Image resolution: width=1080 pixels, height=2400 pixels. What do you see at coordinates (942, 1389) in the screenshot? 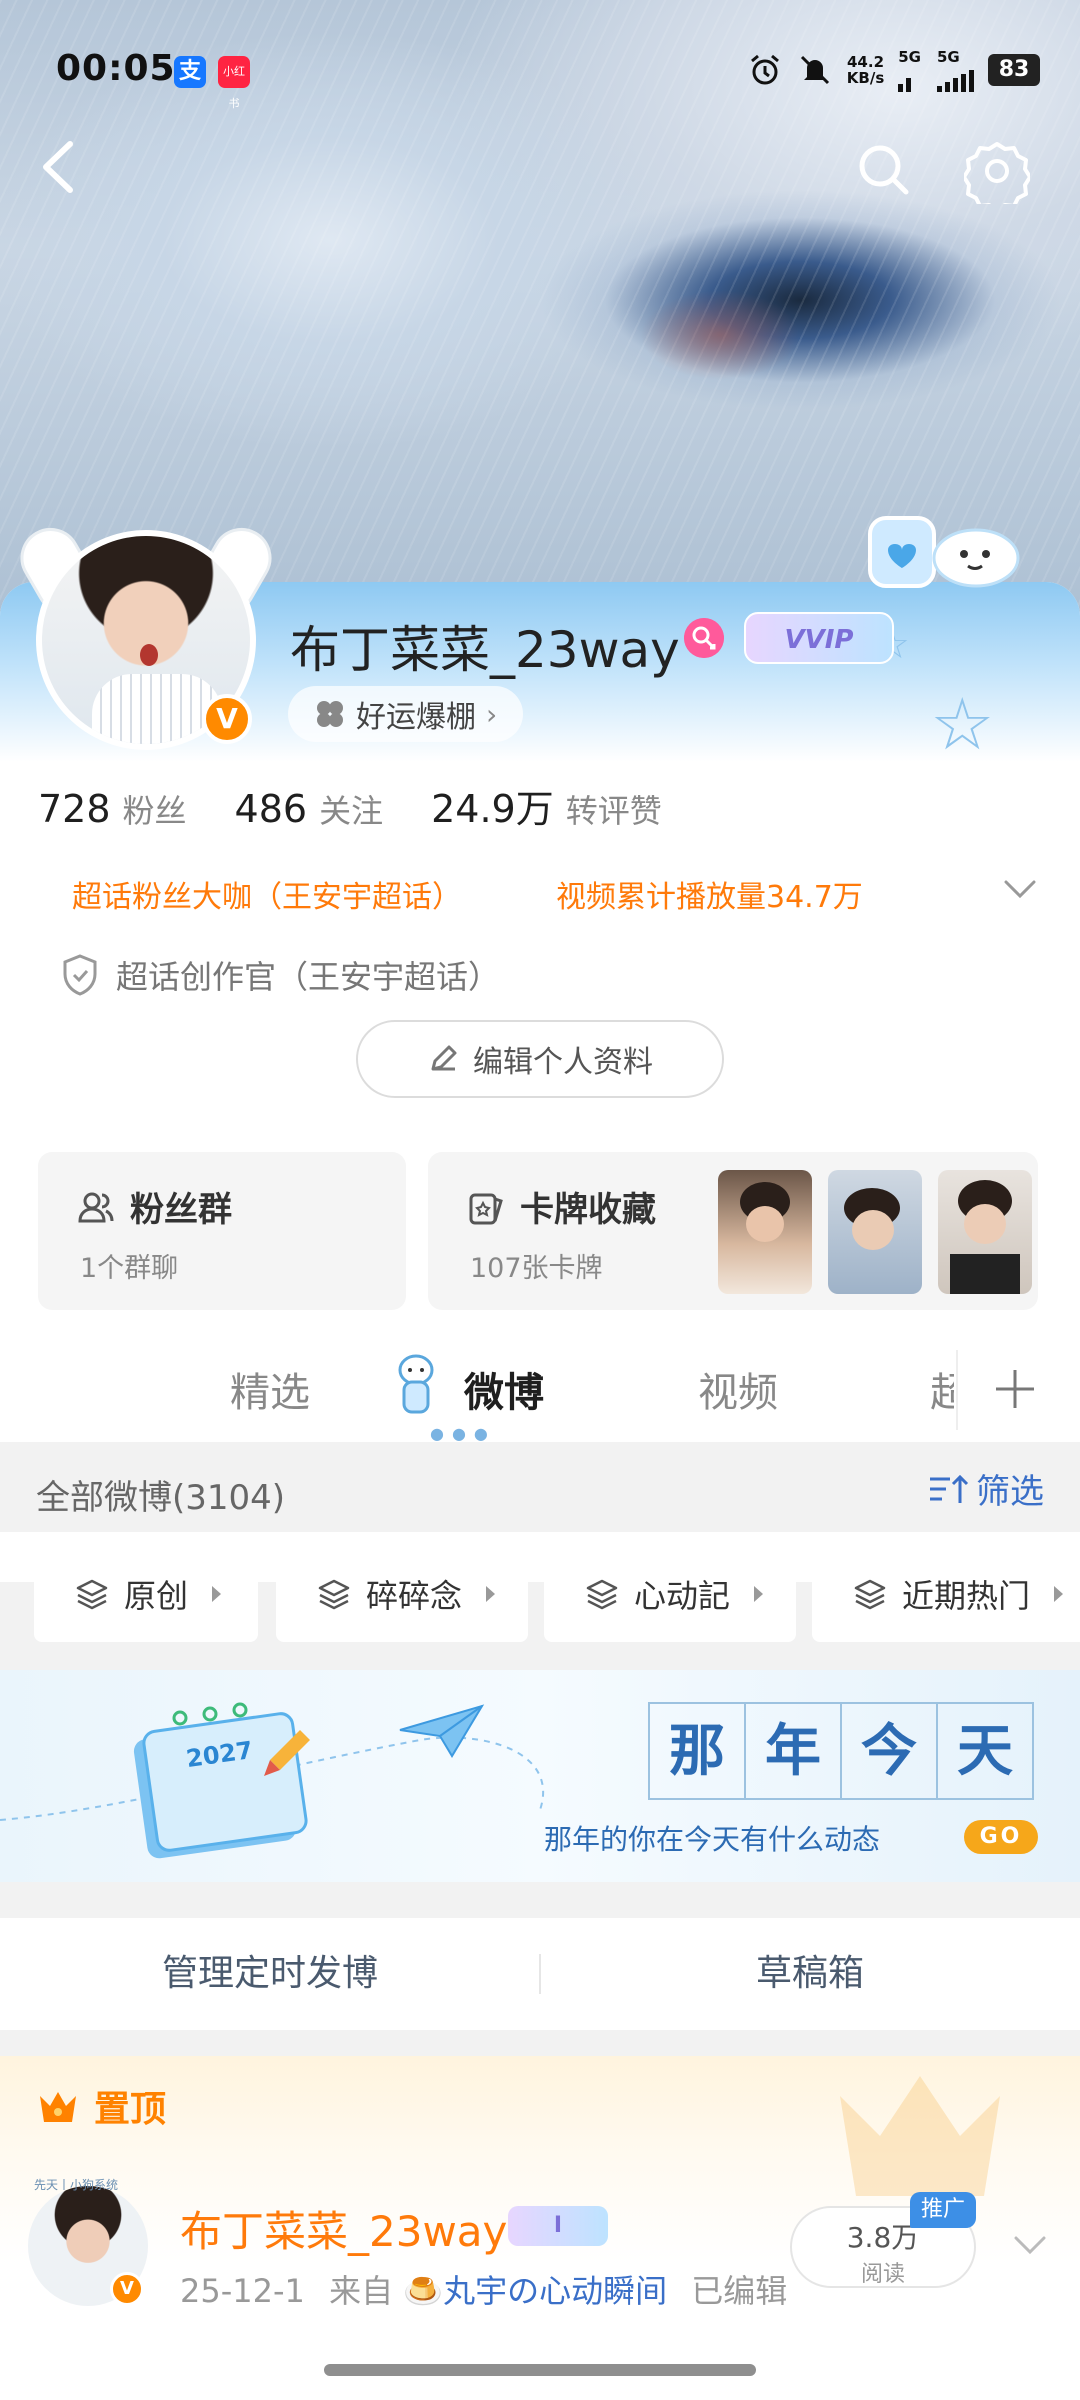
I see `tab-supertopic: 超` at bounding box center [942, 1389].